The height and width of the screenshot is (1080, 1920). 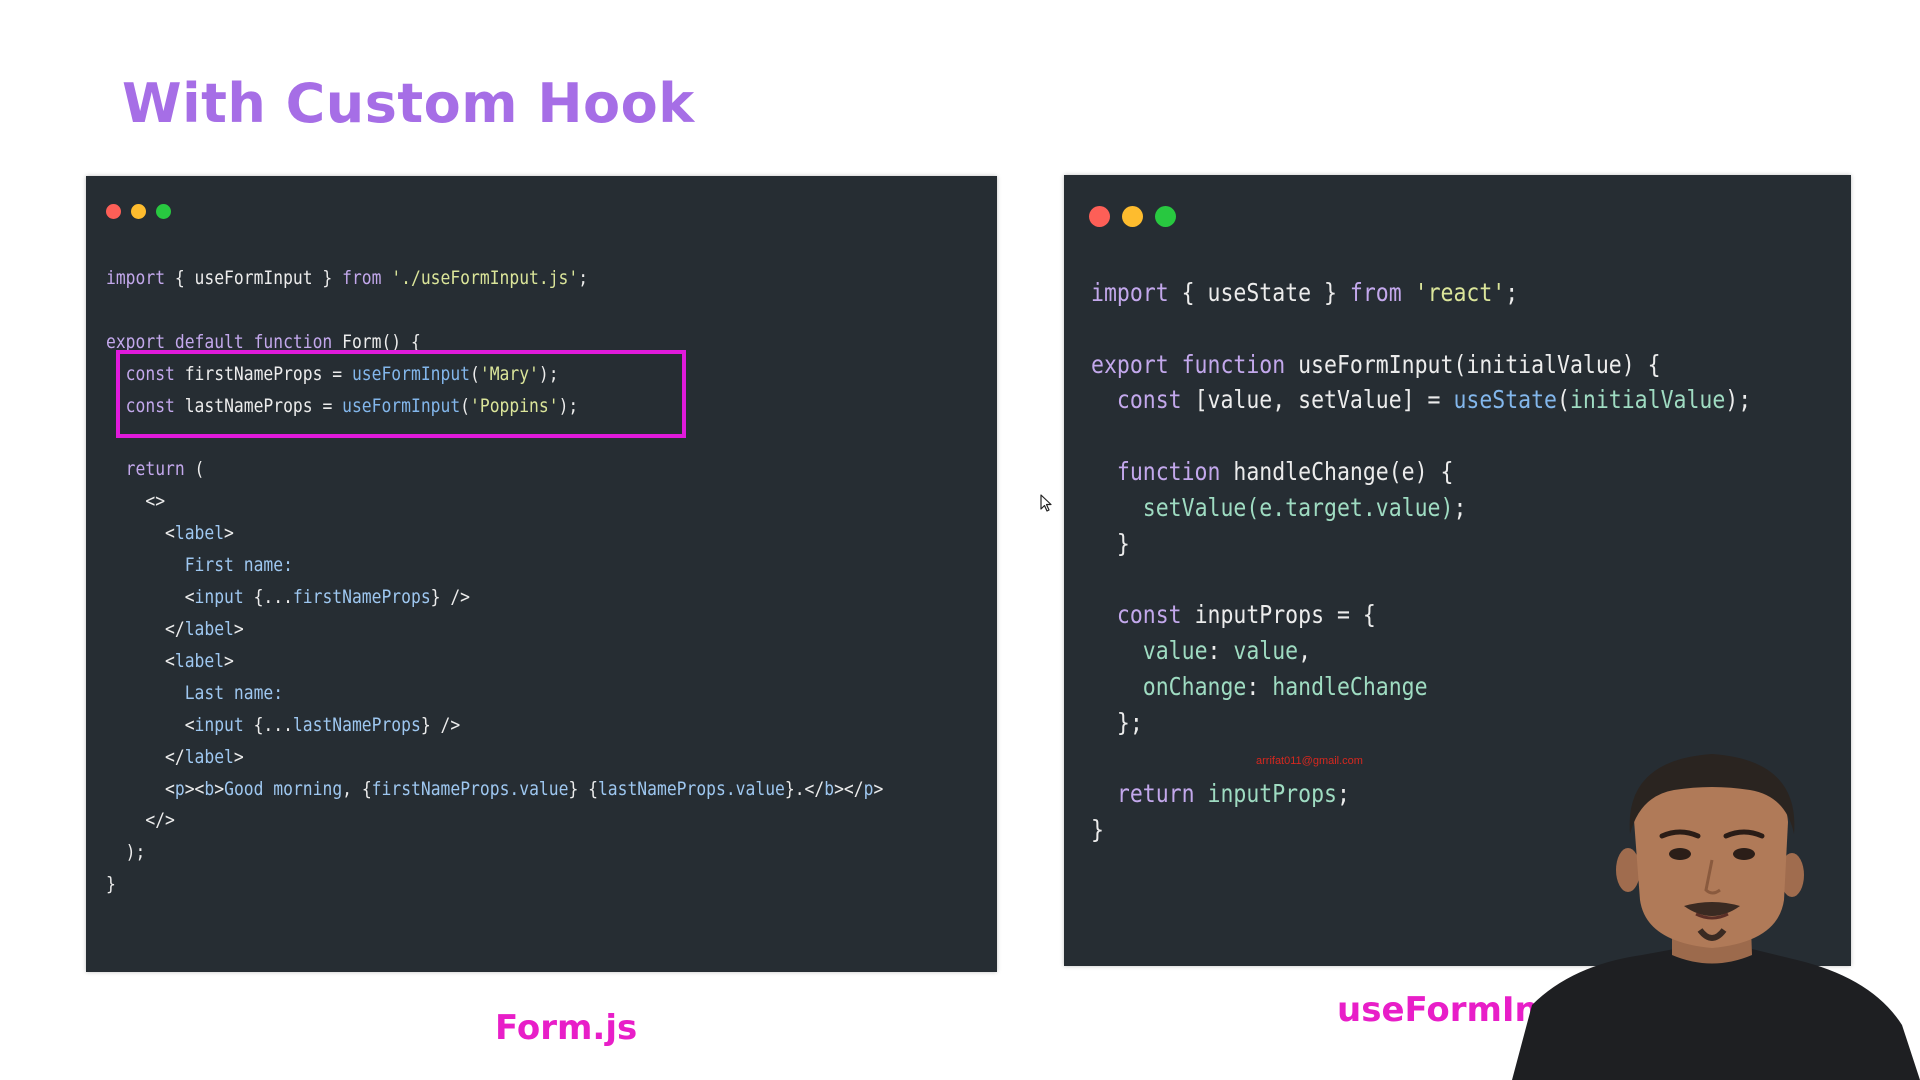 I want to click on code-token: );, so click(x=1738, y=400).